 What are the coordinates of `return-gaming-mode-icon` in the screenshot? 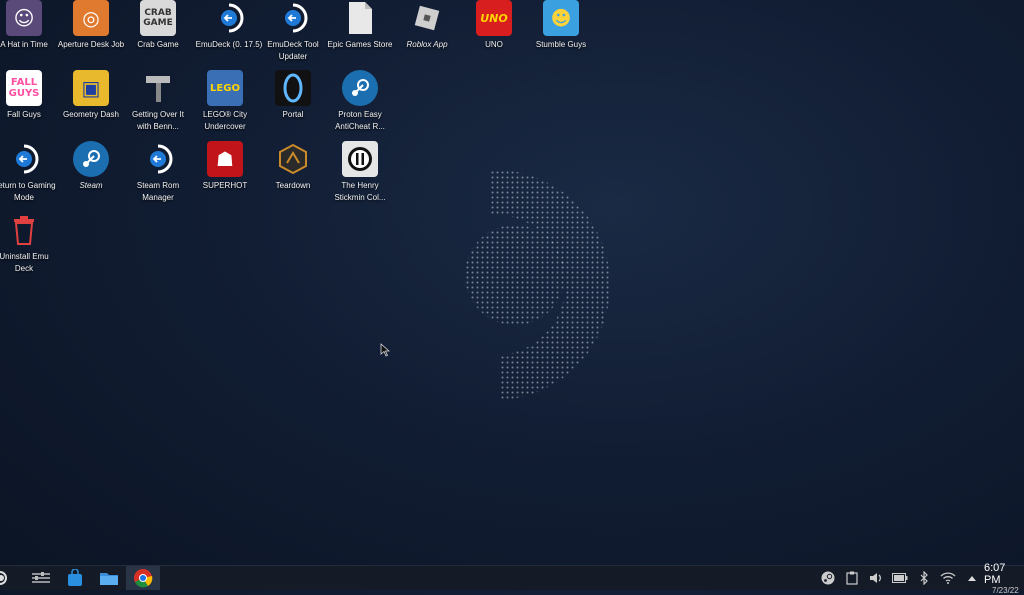 It's located at (24, 159).